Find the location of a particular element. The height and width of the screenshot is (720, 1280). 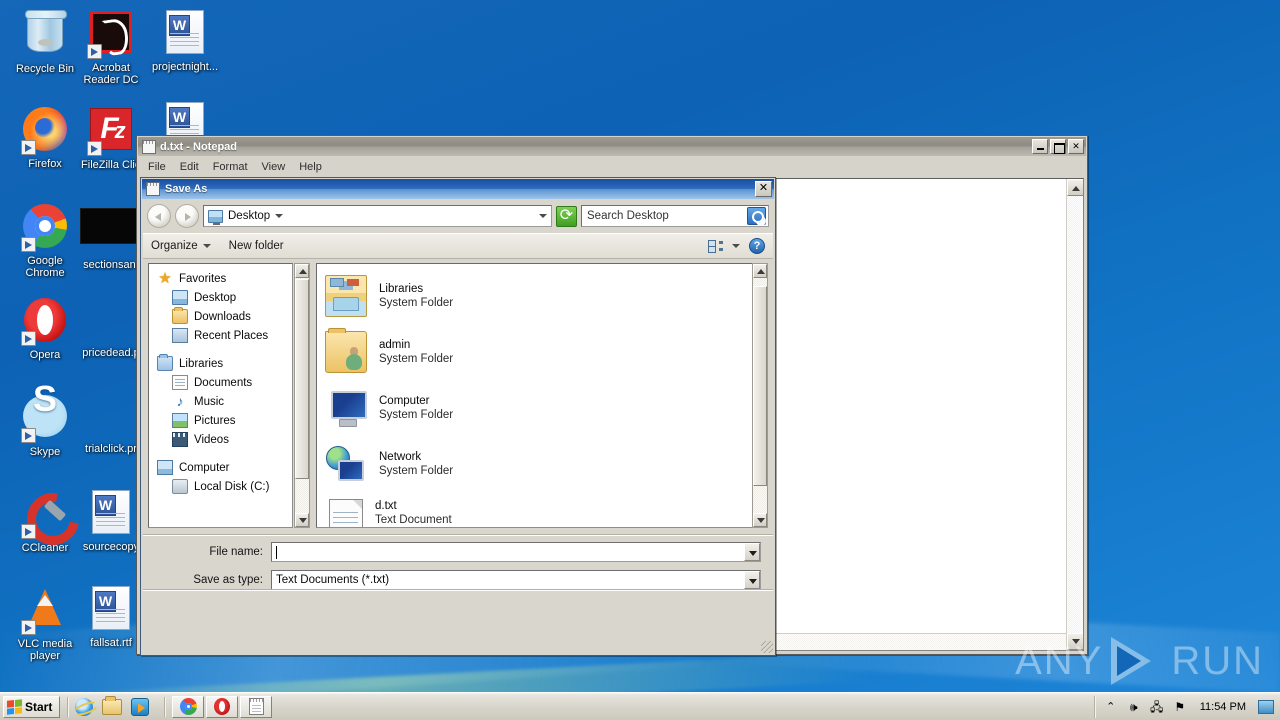

speaker-icon: 🕪 is located at coordinates (1134, 707).